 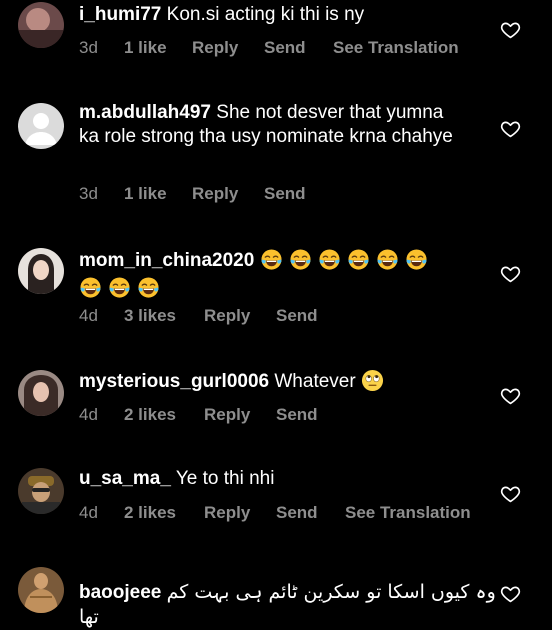 What do you see at coordinates (315, 381) in the screenshot?
I see `comment-text: Whatever` at bounding box center [315, 381].